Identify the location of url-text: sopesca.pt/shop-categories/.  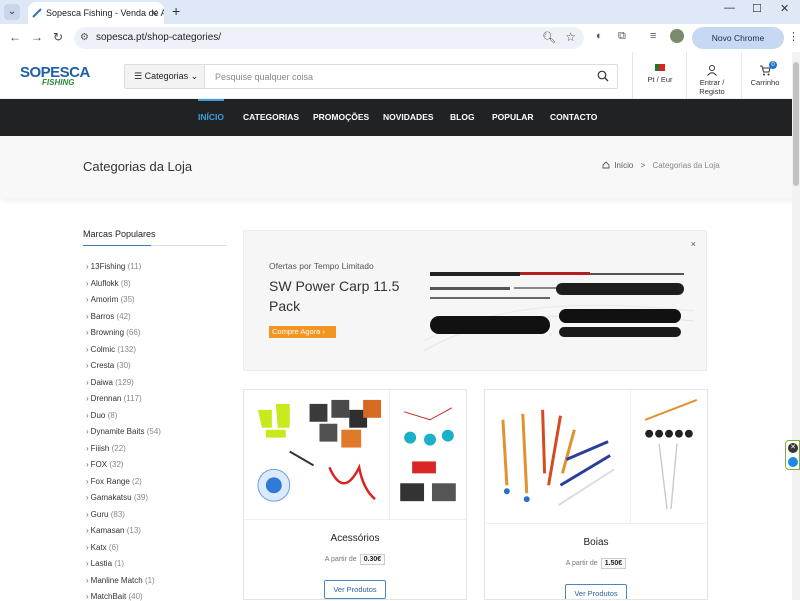
(159, 37).